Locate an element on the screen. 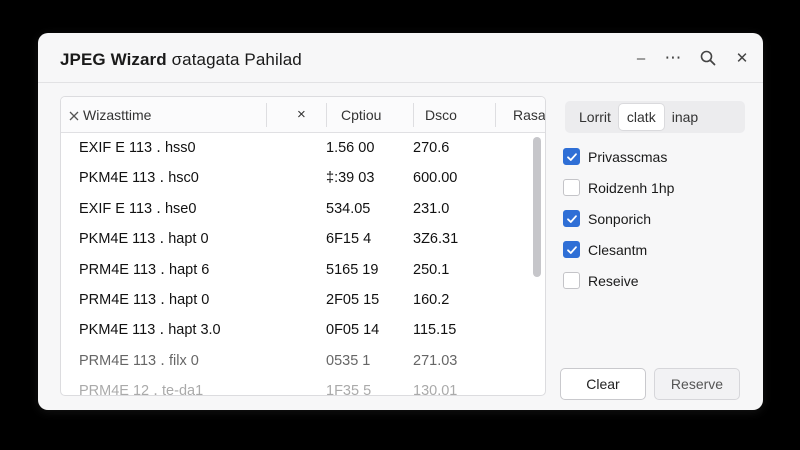 Image resolution: width=800 pixels, height=450 pixels. table-row: PRM4E 12 ․ te-da1 1F35 5 130.01 is located at coordinates (296, 386).